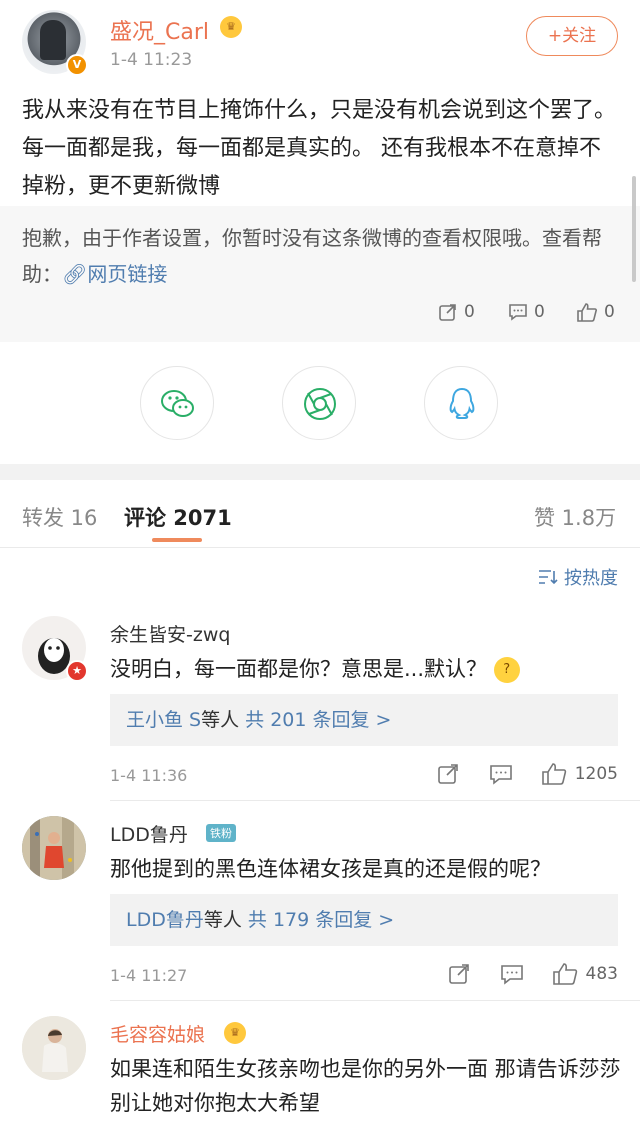 The height and width of the screenshot is (1121, 640). What do you see at coordinates (469, 312) in the screenshot?
I see `repost-count: 0` at bounding box center [469, 312].